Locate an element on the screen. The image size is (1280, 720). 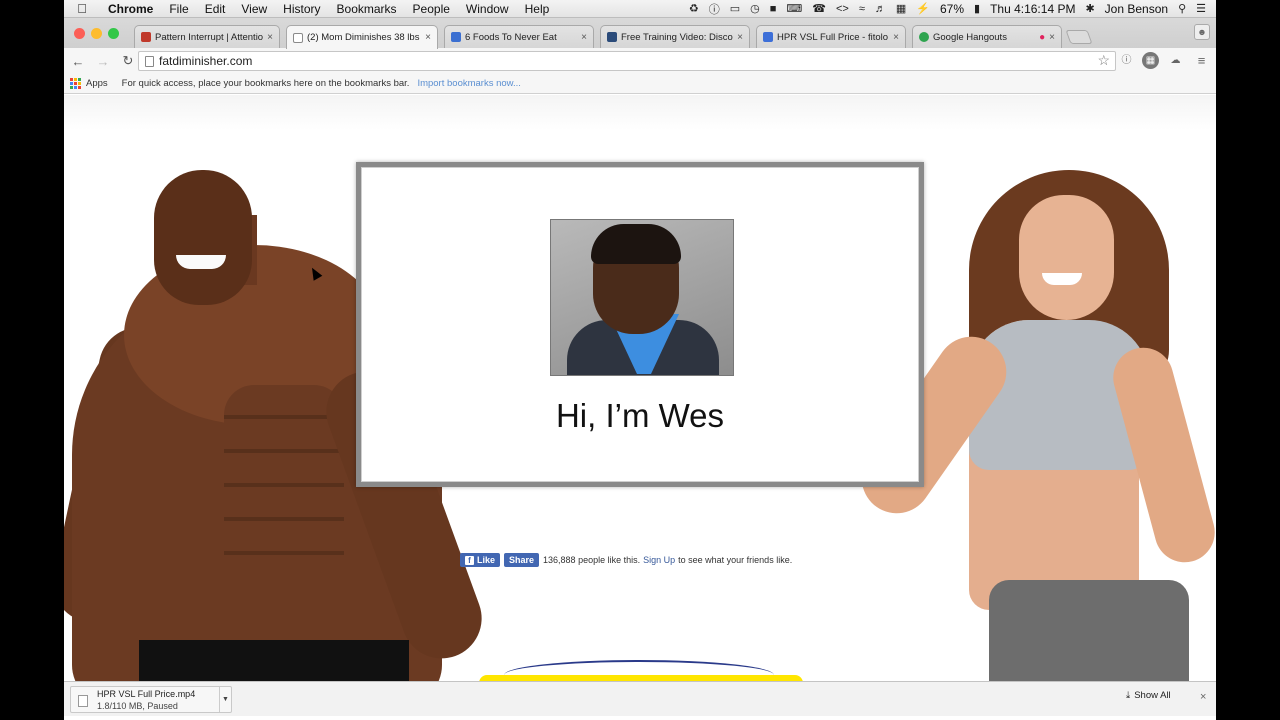
tab-hpr-vsl: HPR VSL Full Price - fitolo × is located at coordinates (831, 36).